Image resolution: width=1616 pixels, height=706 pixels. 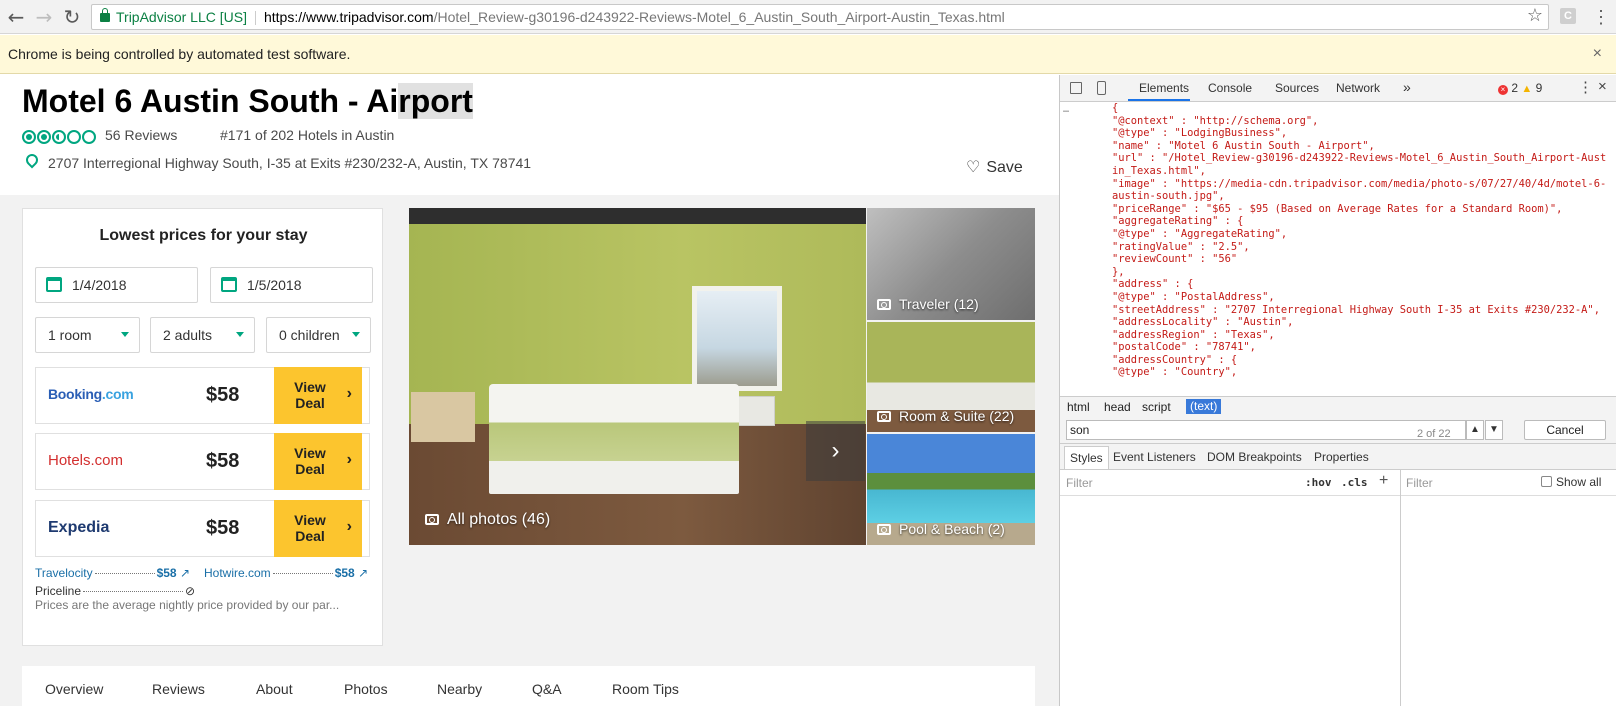 What do you see at coordinates (1318, 482) in the screenshot?
I see `hover-state-toggle: :hov` at bounding box center [1318, 482].